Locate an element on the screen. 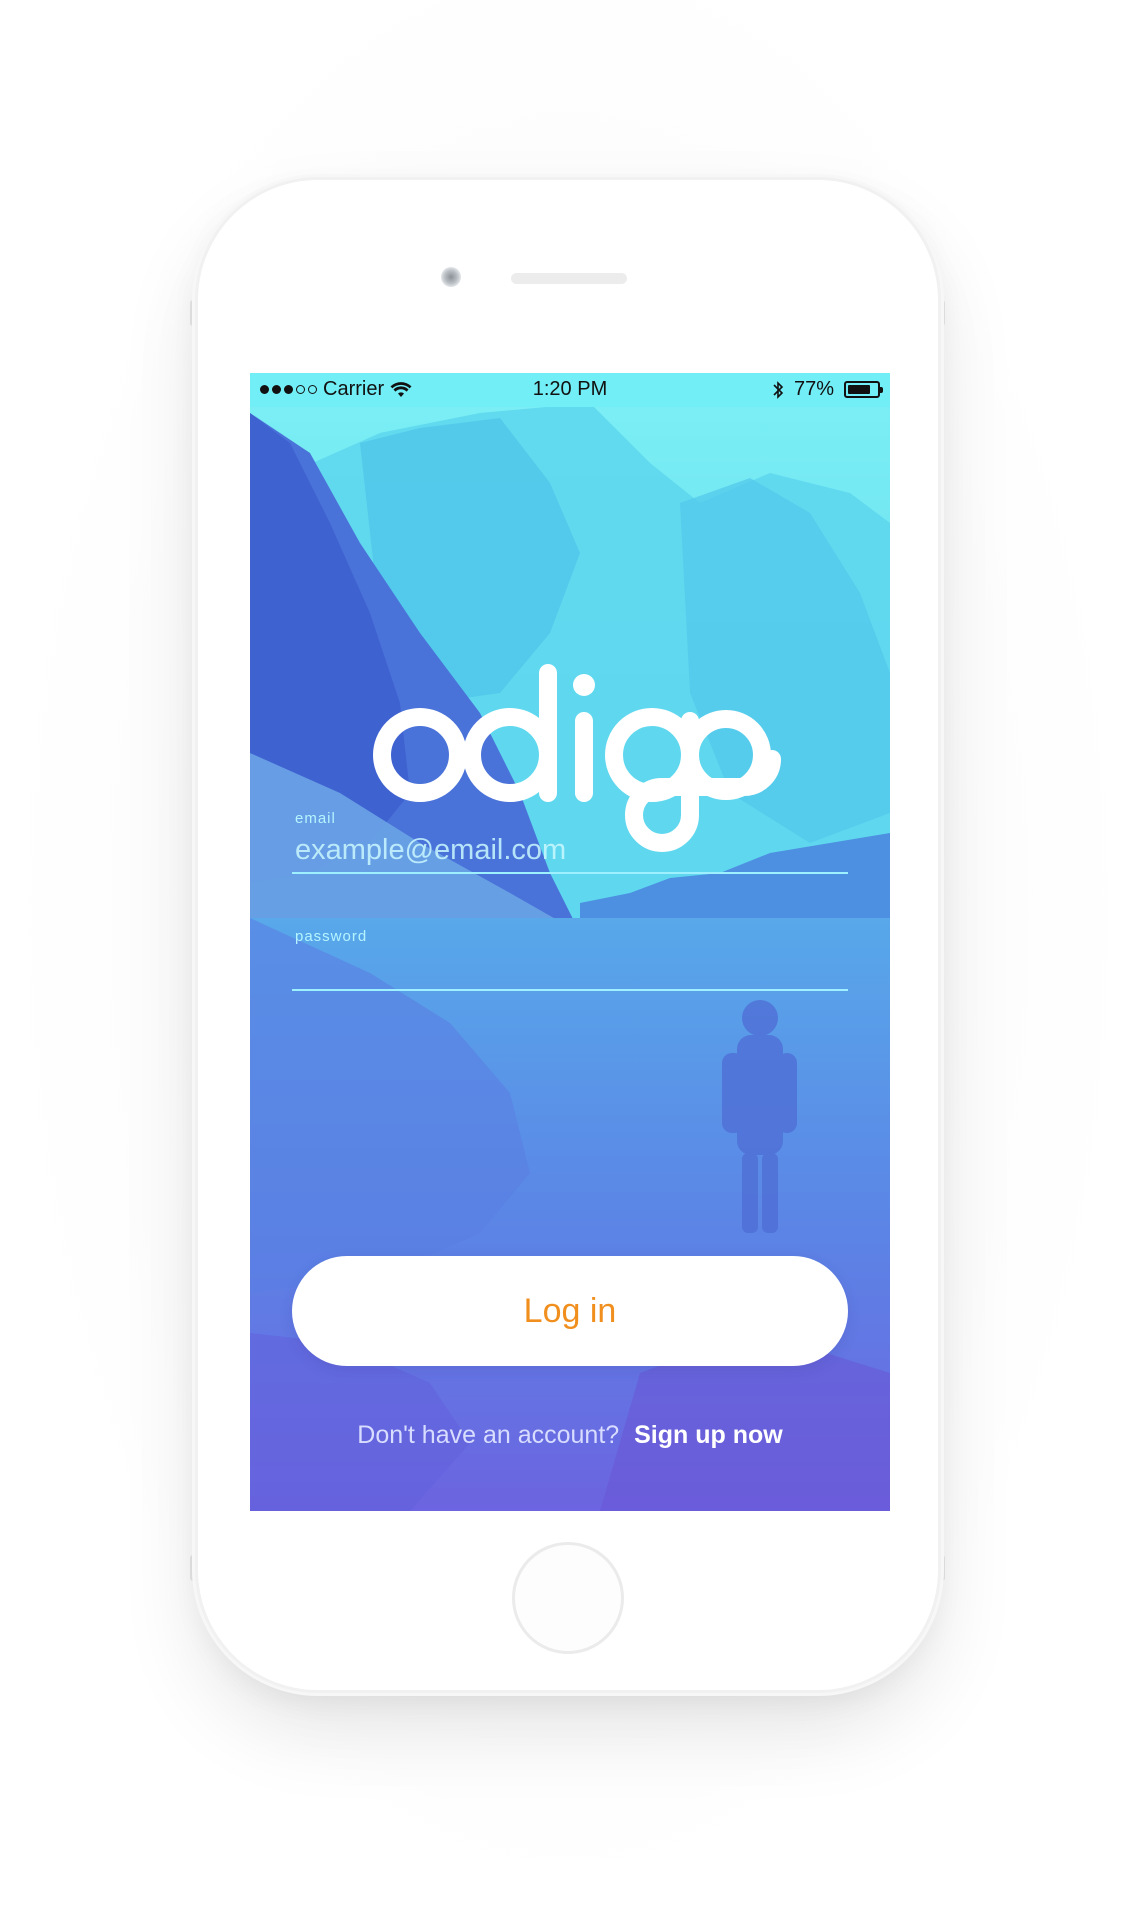 This screenshot has height=1910, width=1136. email-label: email is located at coordinates (315, 818).